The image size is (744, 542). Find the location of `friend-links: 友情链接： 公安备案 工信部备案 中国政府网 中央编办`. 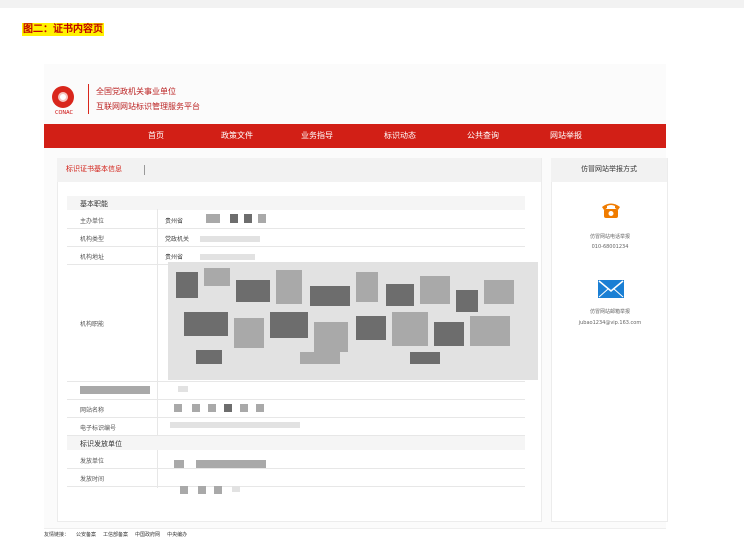

friend-links: 友情链接： 公安备案 工信部备案 中国政府网 中央编办 is located at coordinates (119, 534).